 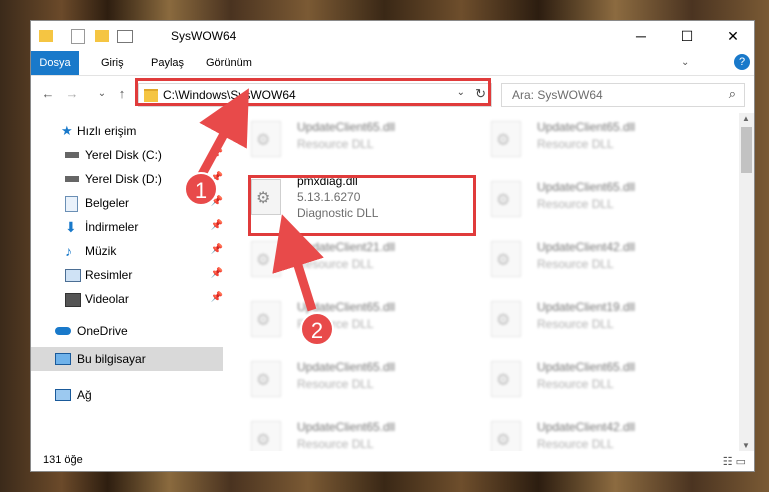 I want to click on step-2-badge: 2, so click(x=317, y=329).